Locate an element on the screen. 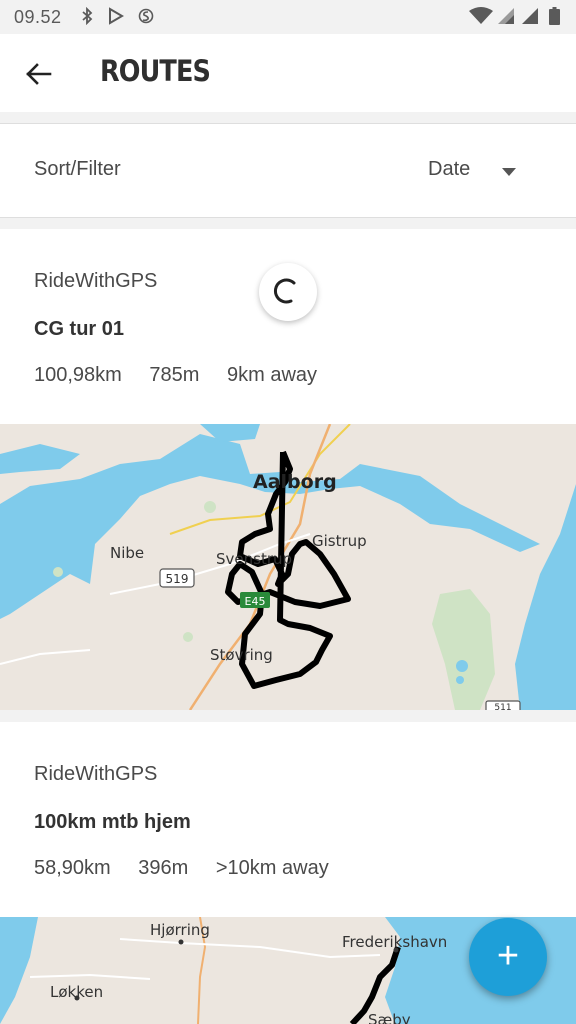 The image size is (576, 1024). status-time: 09.52 is located at coordinates (38, 17).